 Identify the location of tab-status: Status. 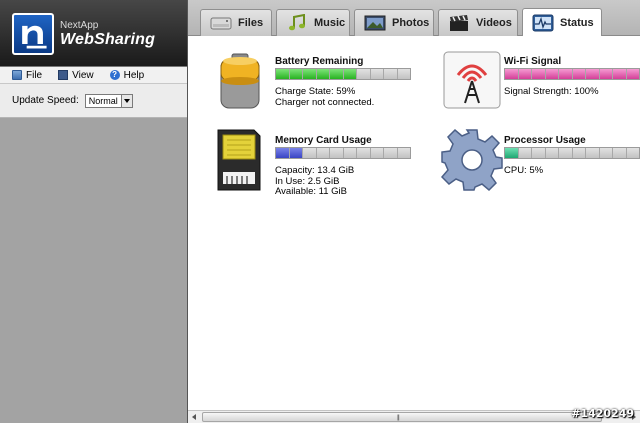
(562, 22).